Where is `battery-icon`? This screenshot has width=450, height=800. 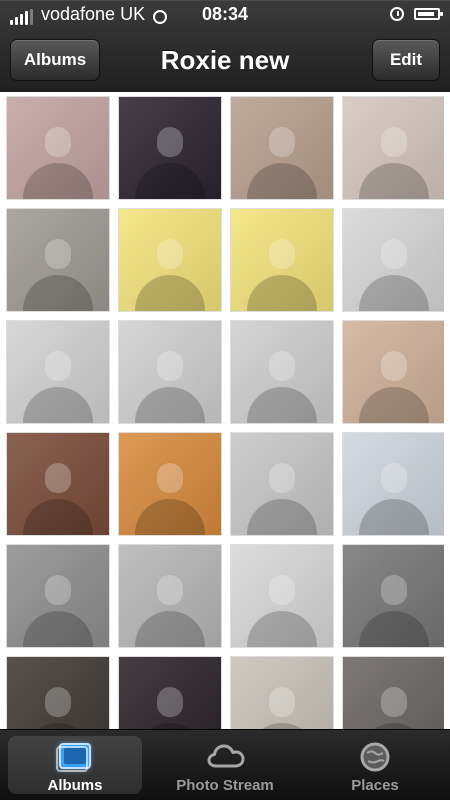 battery-icon is located at coordinates (428, 14).